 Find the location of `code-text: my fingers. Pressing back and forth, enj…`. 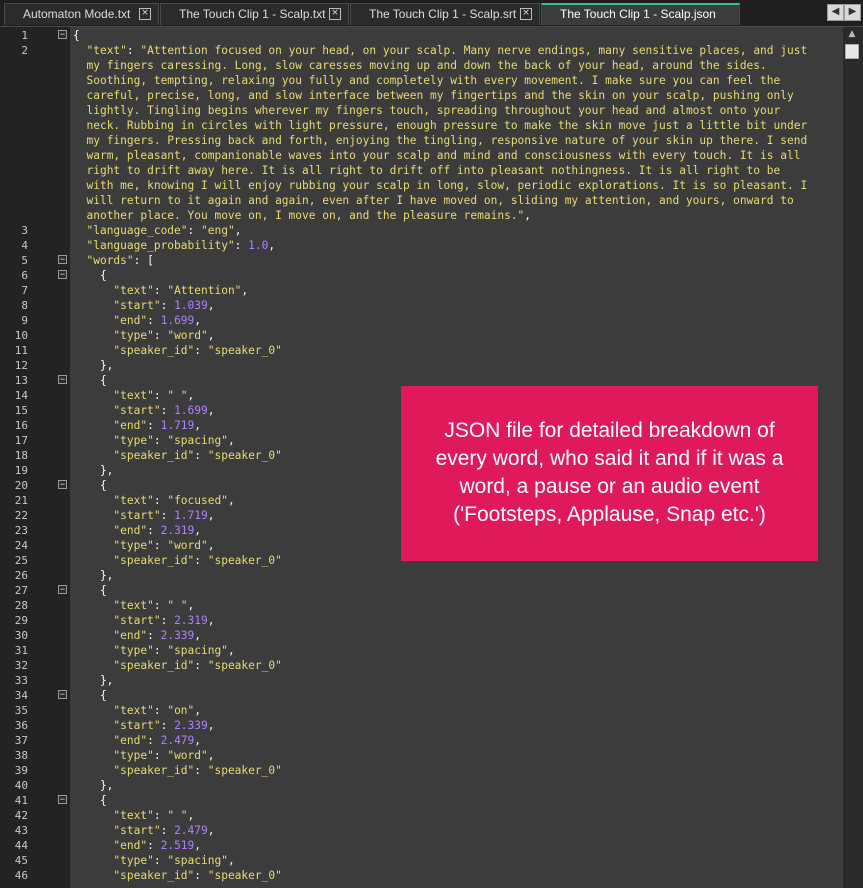

code-text: my fingers. Pressing back and forth, enj… is located at coordinates (458, 140).